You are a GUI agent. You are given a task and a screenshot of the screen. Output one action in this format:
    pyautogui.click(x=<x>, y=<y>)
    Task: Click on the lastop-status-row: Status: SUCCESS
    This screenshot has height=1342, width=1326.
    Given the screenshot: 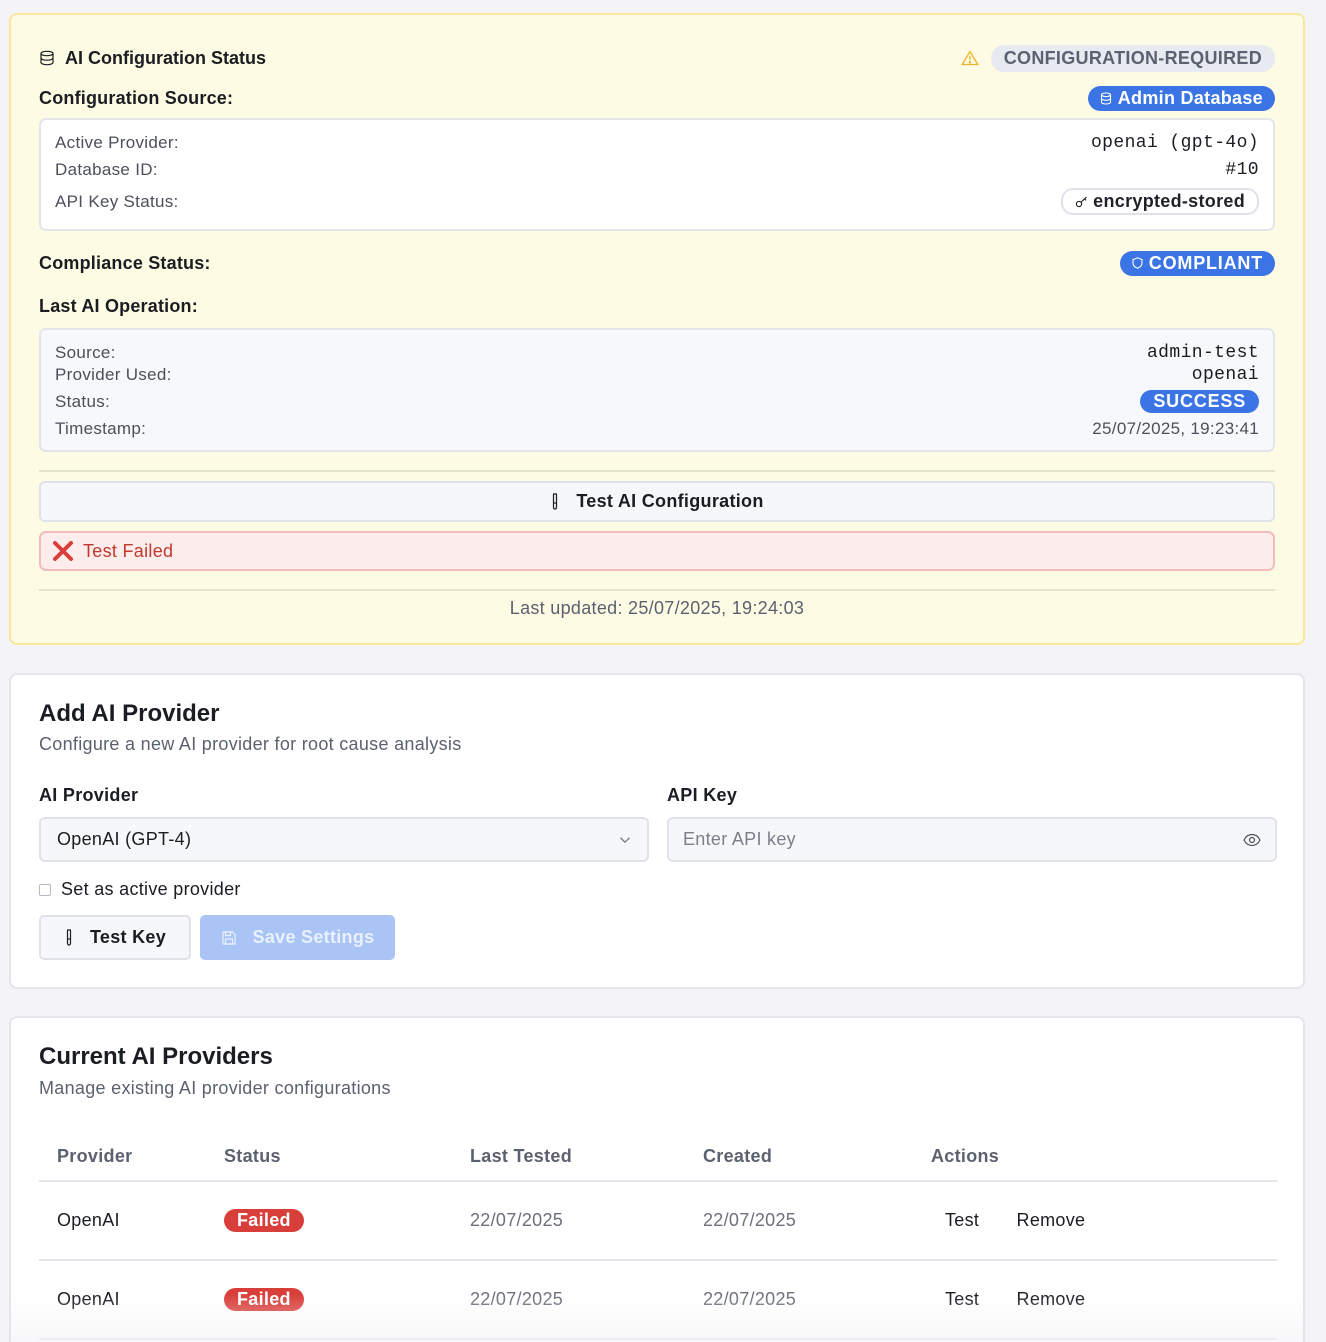 What is the action you would take?
    pyautogui.click(x=657, y=401)
    